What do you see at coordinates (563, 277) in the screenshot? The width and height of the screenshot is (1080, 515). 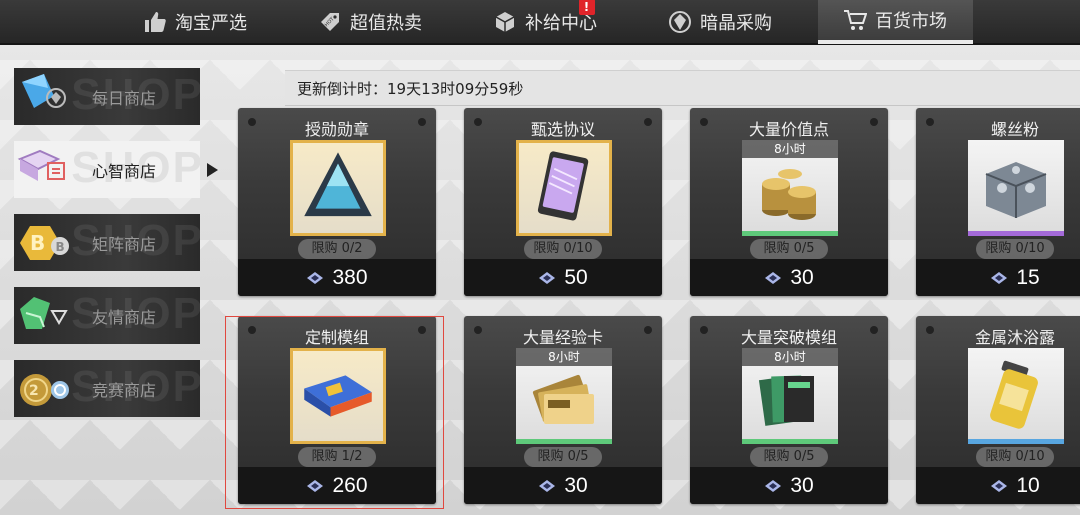 I see `price-bar: 50` at bounding box center [563, 277].